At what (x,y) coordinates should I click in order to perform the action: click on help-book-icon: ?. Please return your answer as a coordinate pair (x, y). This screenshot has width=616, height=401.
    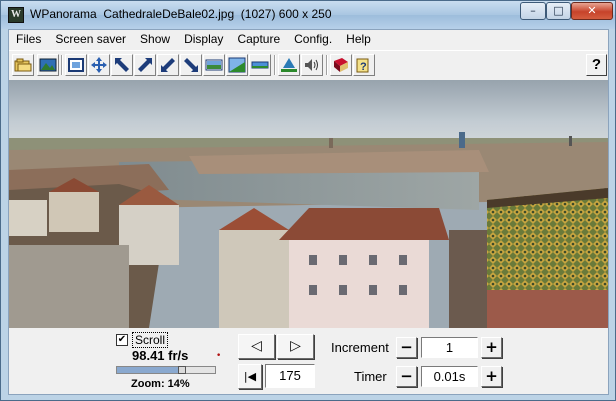
    Looking at the image, I should click on (362, 65).